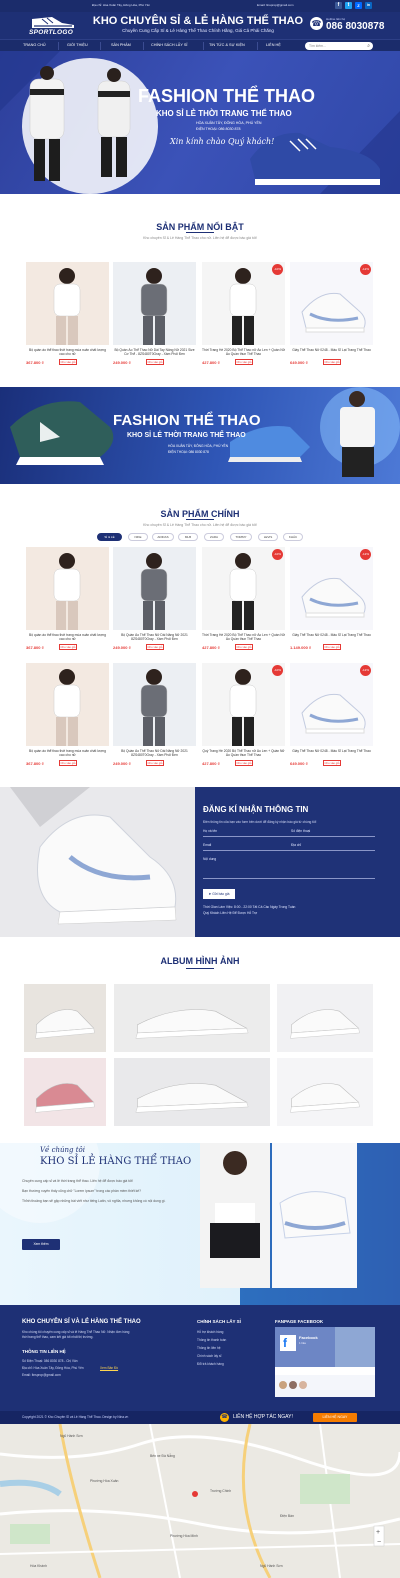 The width and height of the screenshot is (400, 1578). Describe the element at coordinates (34, 45) in the screenshot. I see `nav-home: TRANG CHỦ` at that location.